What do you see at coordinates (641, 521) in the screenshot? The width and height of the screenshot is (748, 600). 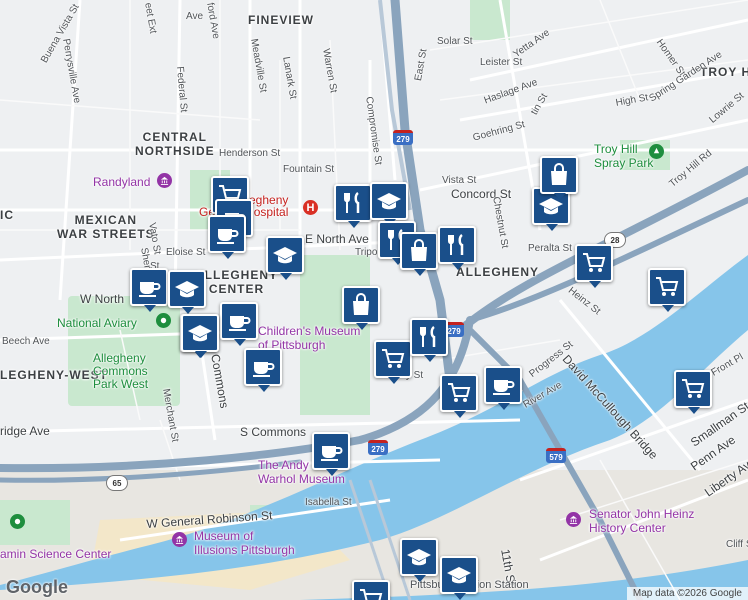 I see `place-label-heinz-history: Senator John Heinz History Center` at bounding box center [641, 521].